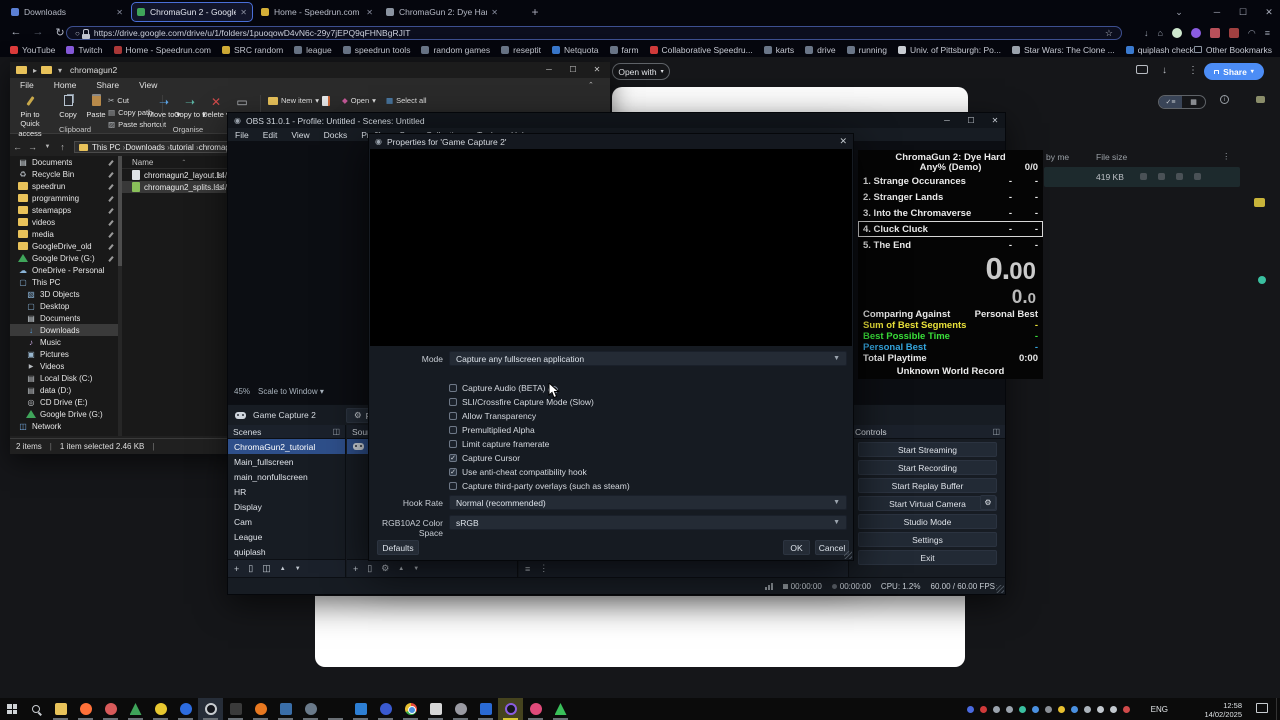 Image resolution: width=1280 pixels, height=720 pixels. What do you see at coordinates (64, 426) in the screenshot?
I see `sidebar-item: Network` at bounding box center [64, 426].